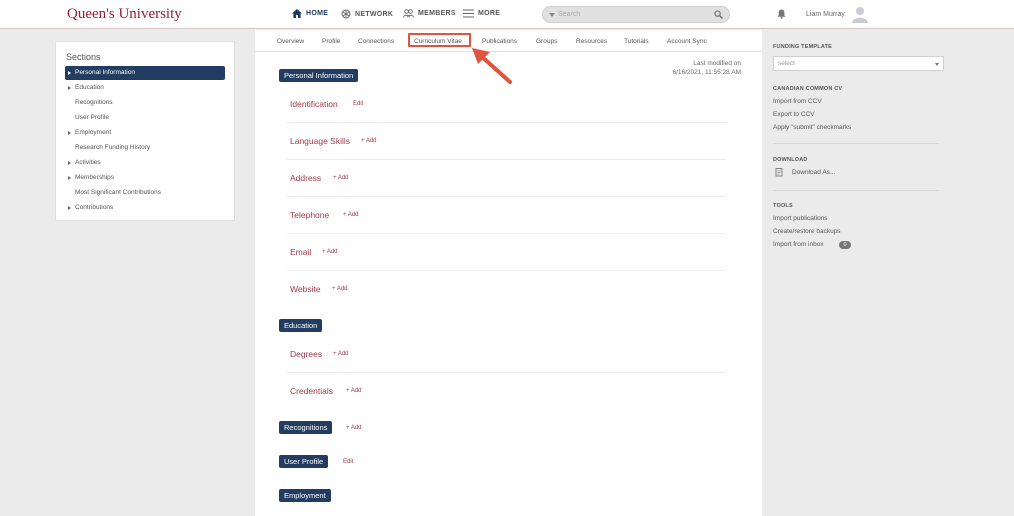 The width and height of the screenshot is (1014, 516). Describe the element at coordinates (825, 14) in the screenshot. I see `user-name: Liam Murray` at that location.